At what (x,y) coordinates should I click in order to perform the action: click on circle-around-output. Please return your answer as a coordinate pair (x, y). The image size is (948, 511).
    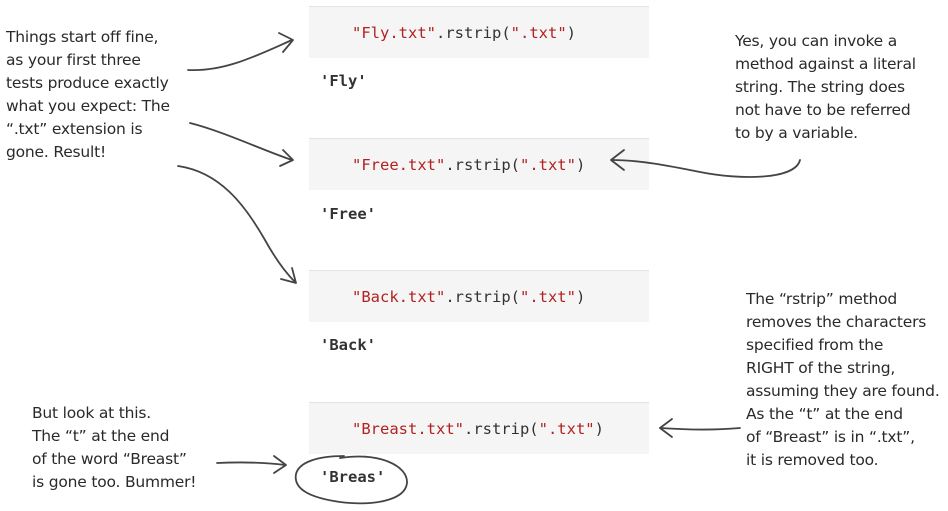
    Looking at the image, I should click on (351, 480).